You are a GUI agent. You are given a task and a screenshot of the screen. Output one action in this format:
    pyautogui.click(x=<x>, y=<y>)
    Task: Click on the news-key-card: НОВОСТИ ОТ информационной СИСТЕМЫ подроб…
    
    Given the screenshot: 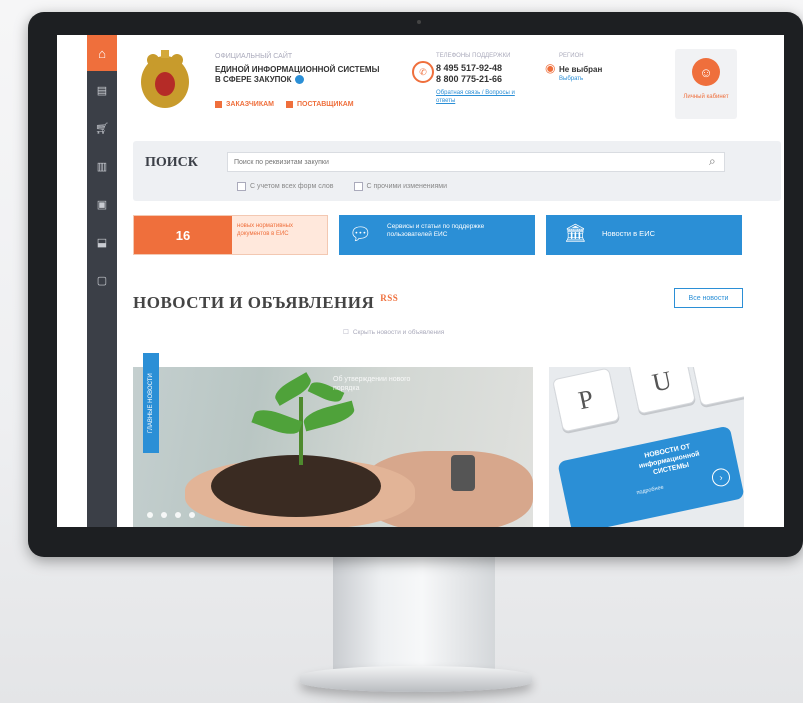 What is the action you would take?
    pyautogui.click(x=650, y=476)
    